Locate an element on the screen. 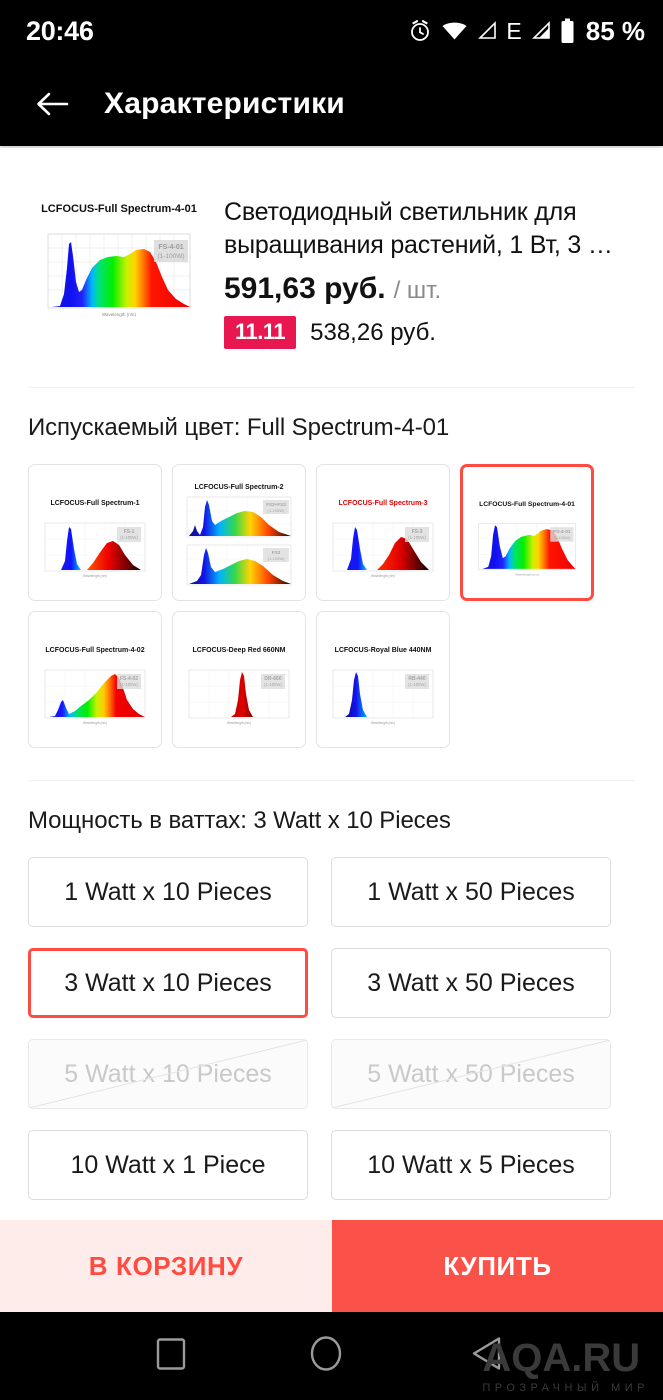 Image resolution: width=663 pixels, height=1400 pixels. network-type-label: E is located at coordinates (514, 30).